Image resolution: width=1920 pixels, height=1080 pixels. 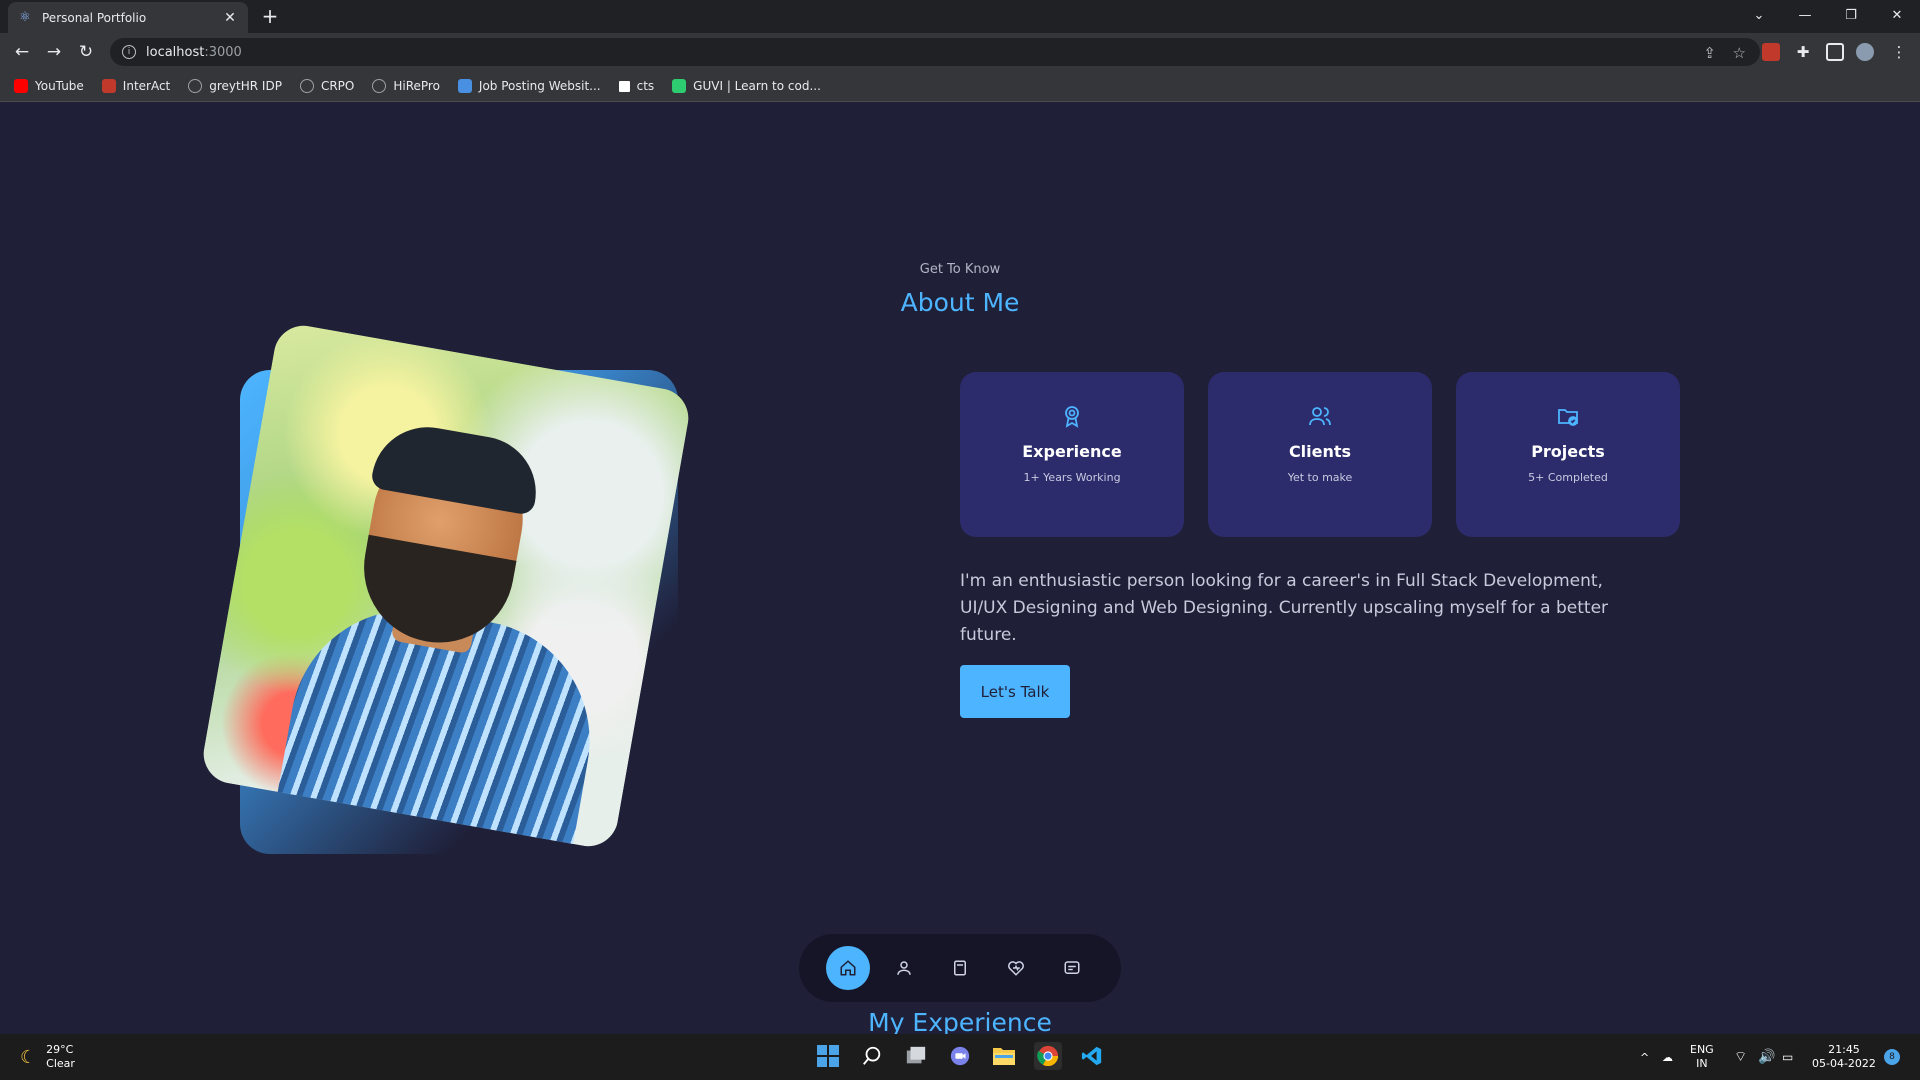 I want to click on reload-icon: ↻, so click(x=86, y=52).